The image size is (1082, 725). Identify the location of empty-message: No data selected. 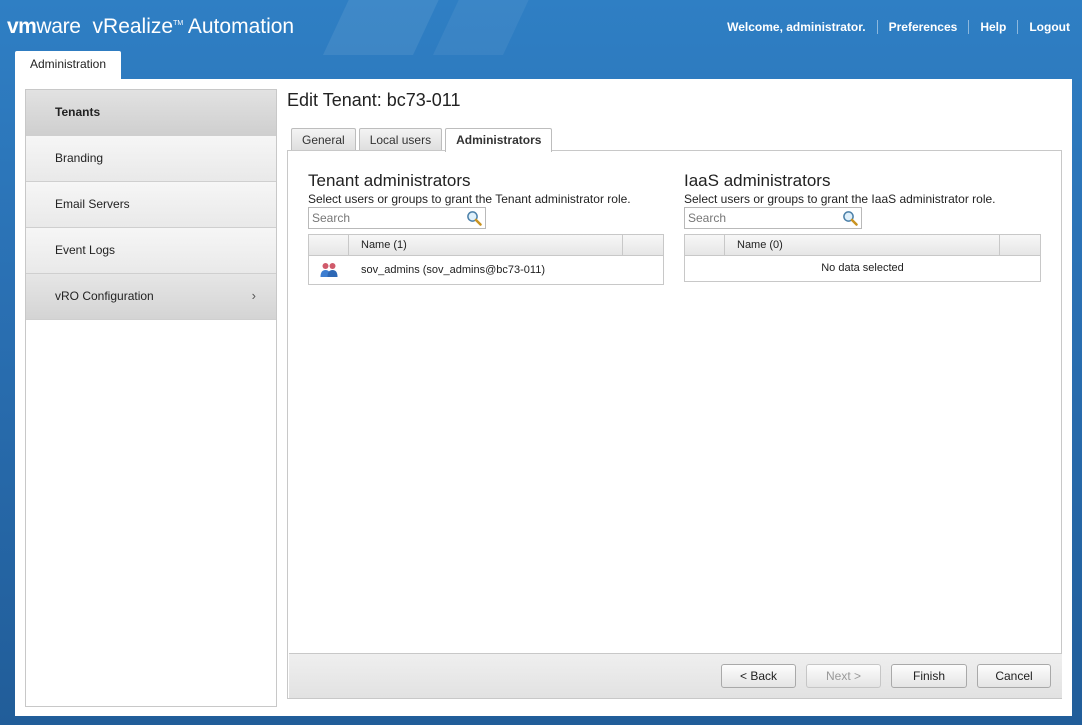
(862, 268).